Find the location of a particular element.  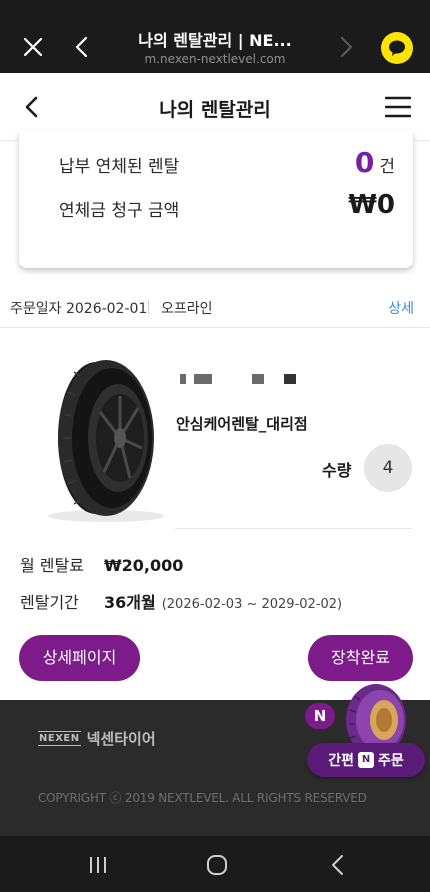

overdue-amount-label: 연체금 청구 금액 is located at coordinates (119, 211).